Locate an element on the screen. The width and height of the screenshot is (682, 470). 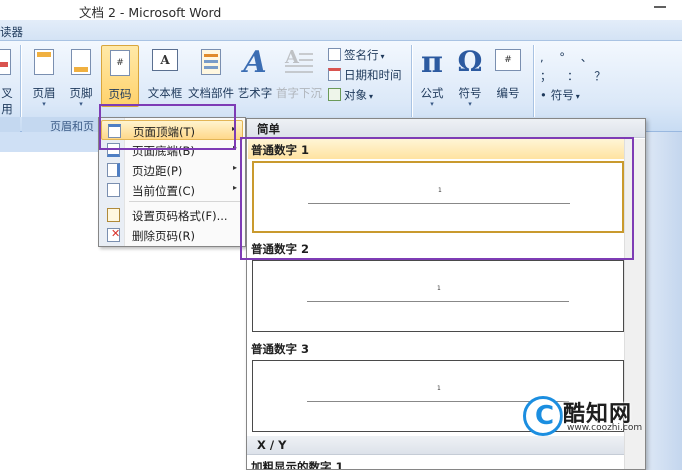
symbol-glyphs-row-2: ； ： ？ is located at coordinates (576, 77).